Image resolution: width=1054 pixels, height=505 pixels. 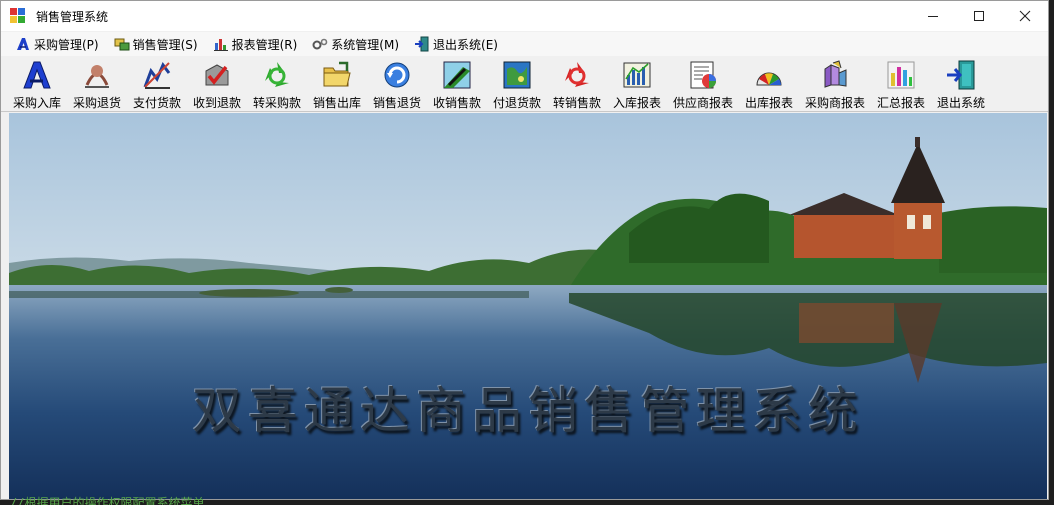 I want to click on system-menu-icon, so click(x=320, y=44).